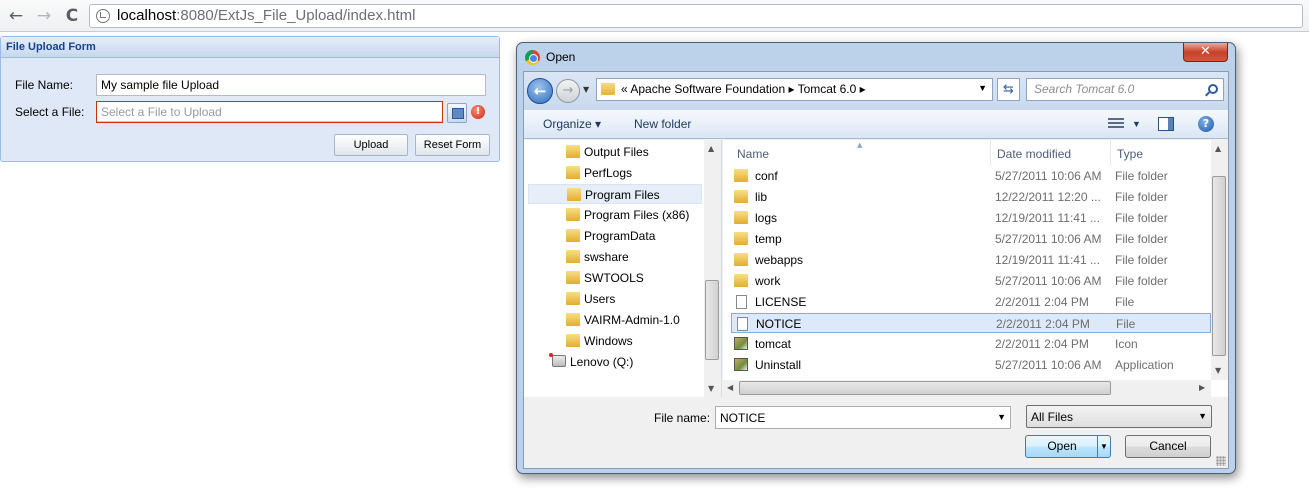  Describe the element at coordinates (971, 281) in the screenshot. I see `file-row: work 5/27/2011 10:06 AM File folder` at that location.